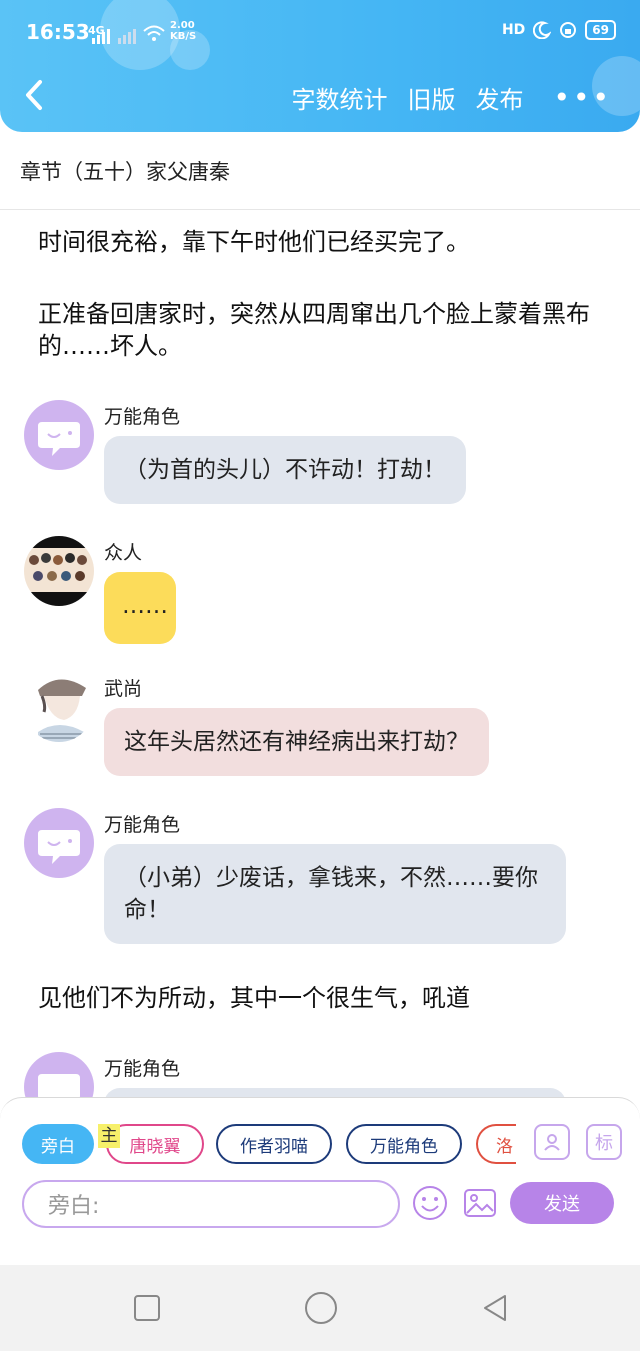 The width and height of the screenshot is (640, 1351). I want to click on status-right: HD 69, so click(559, 30).